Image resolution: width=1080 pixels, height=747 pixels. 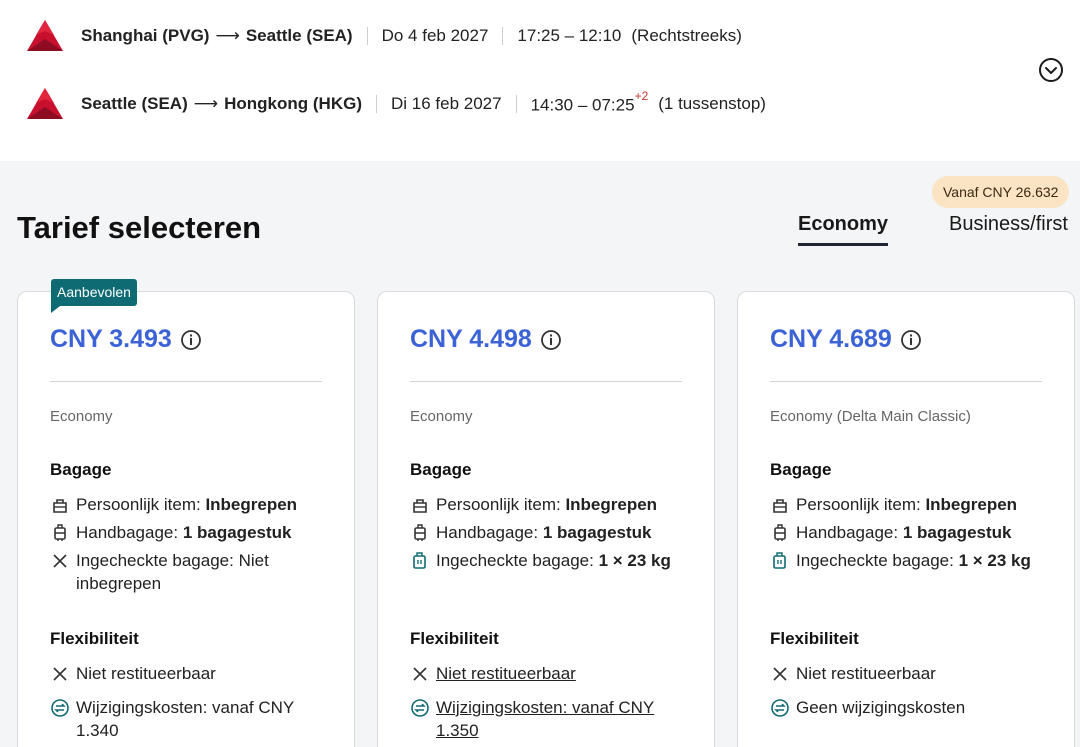 I want to click on change-fee-text: Geen wijzigingskosten, so click(x=881, y=707).